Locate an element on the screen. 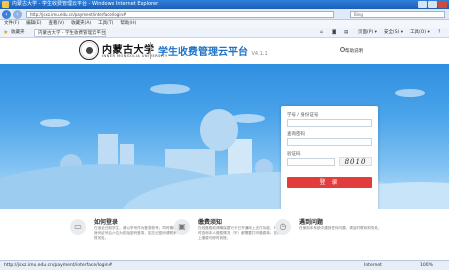 This screenshot has width=449, height=270. print-icon: ▤ is located at coordinates (346, 33).